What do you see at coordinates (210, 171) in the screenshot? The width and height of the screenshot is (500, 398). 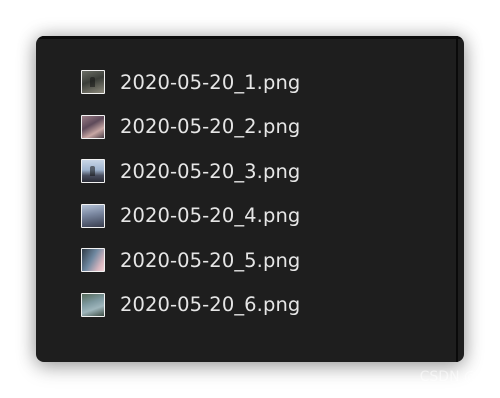 I see `file-name: 2020-05-20_3.png` at bounding box center [210, 171].